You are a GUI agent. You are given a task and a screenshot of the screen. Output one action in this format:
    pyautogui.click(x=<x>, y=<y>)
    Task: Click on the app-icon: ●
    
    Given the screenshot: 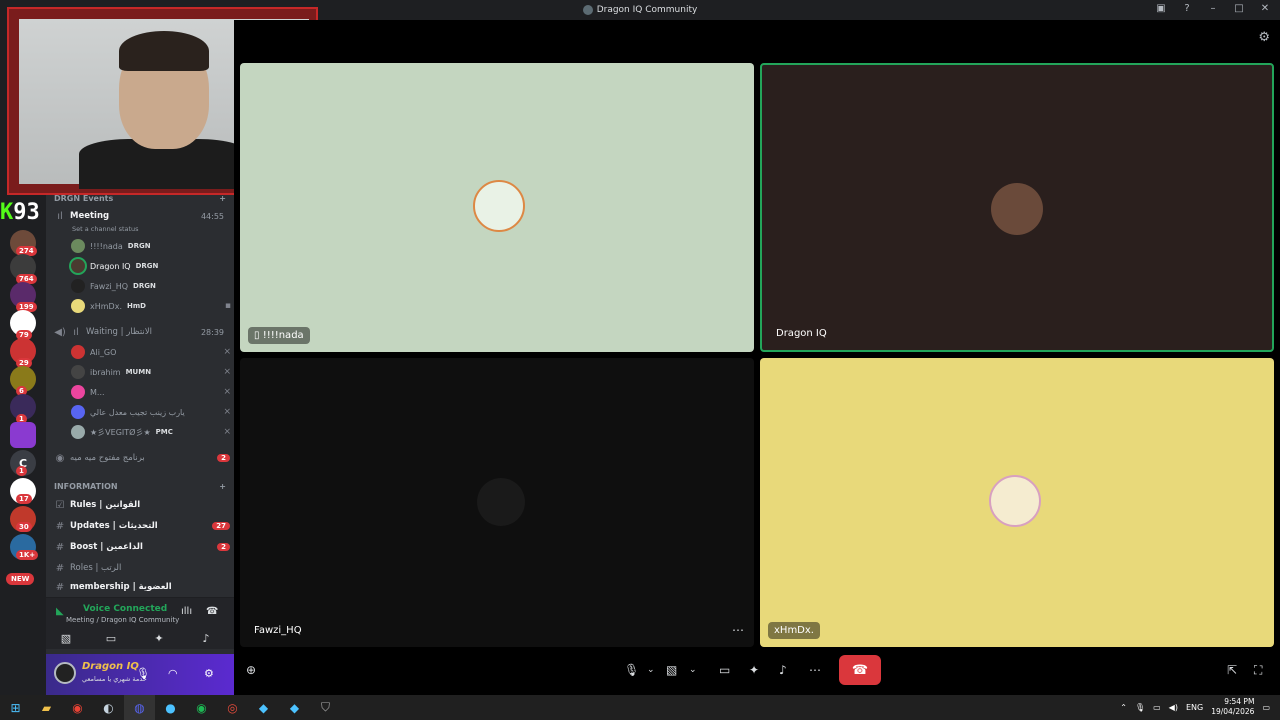 What is the action you would take?
    pyautogui.click(x=170, y=707)
    